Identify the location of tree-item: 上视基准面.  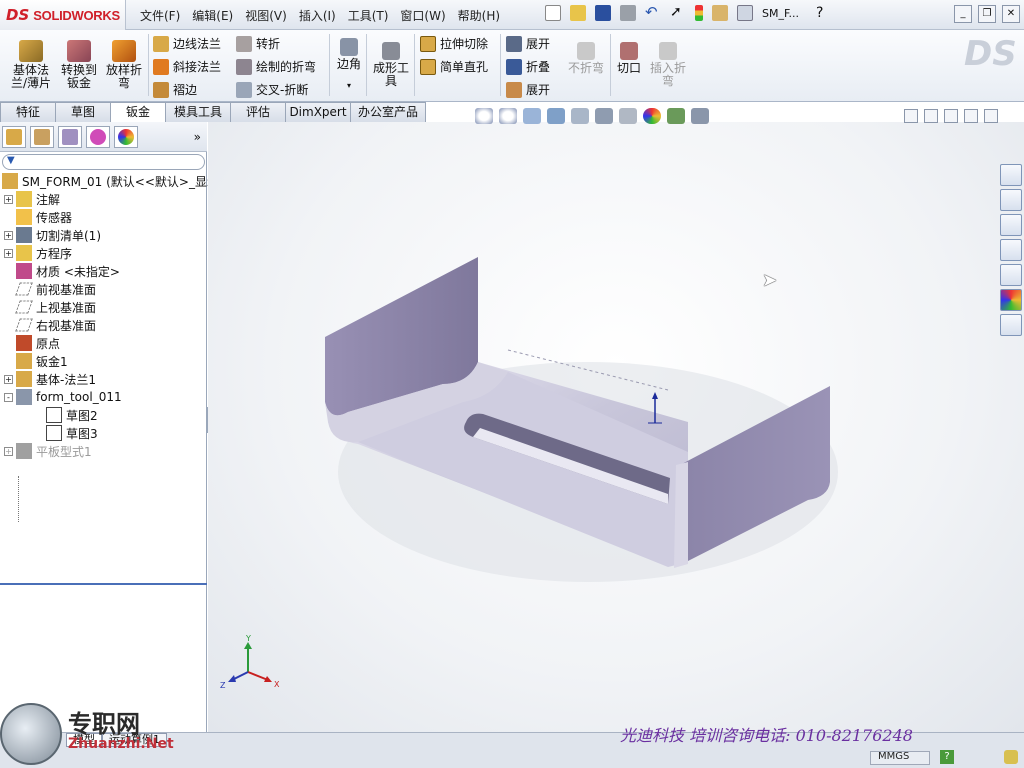
(50, 307).